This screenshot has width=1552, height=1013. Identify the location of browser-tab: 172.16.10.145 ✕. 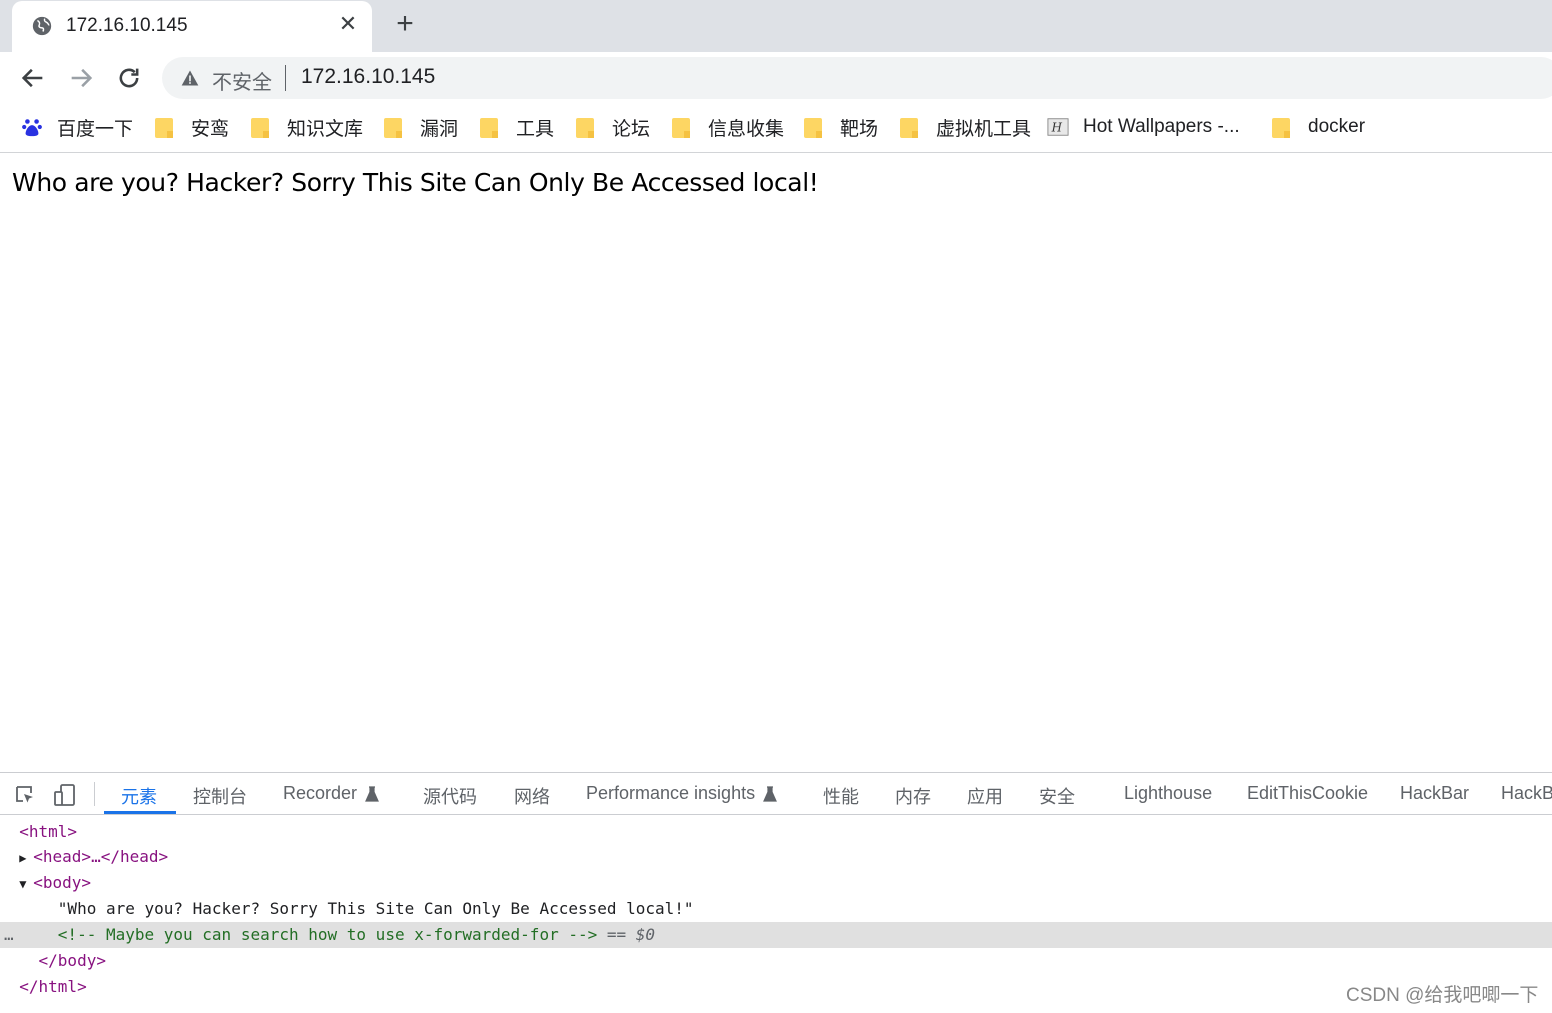
(192, 26).